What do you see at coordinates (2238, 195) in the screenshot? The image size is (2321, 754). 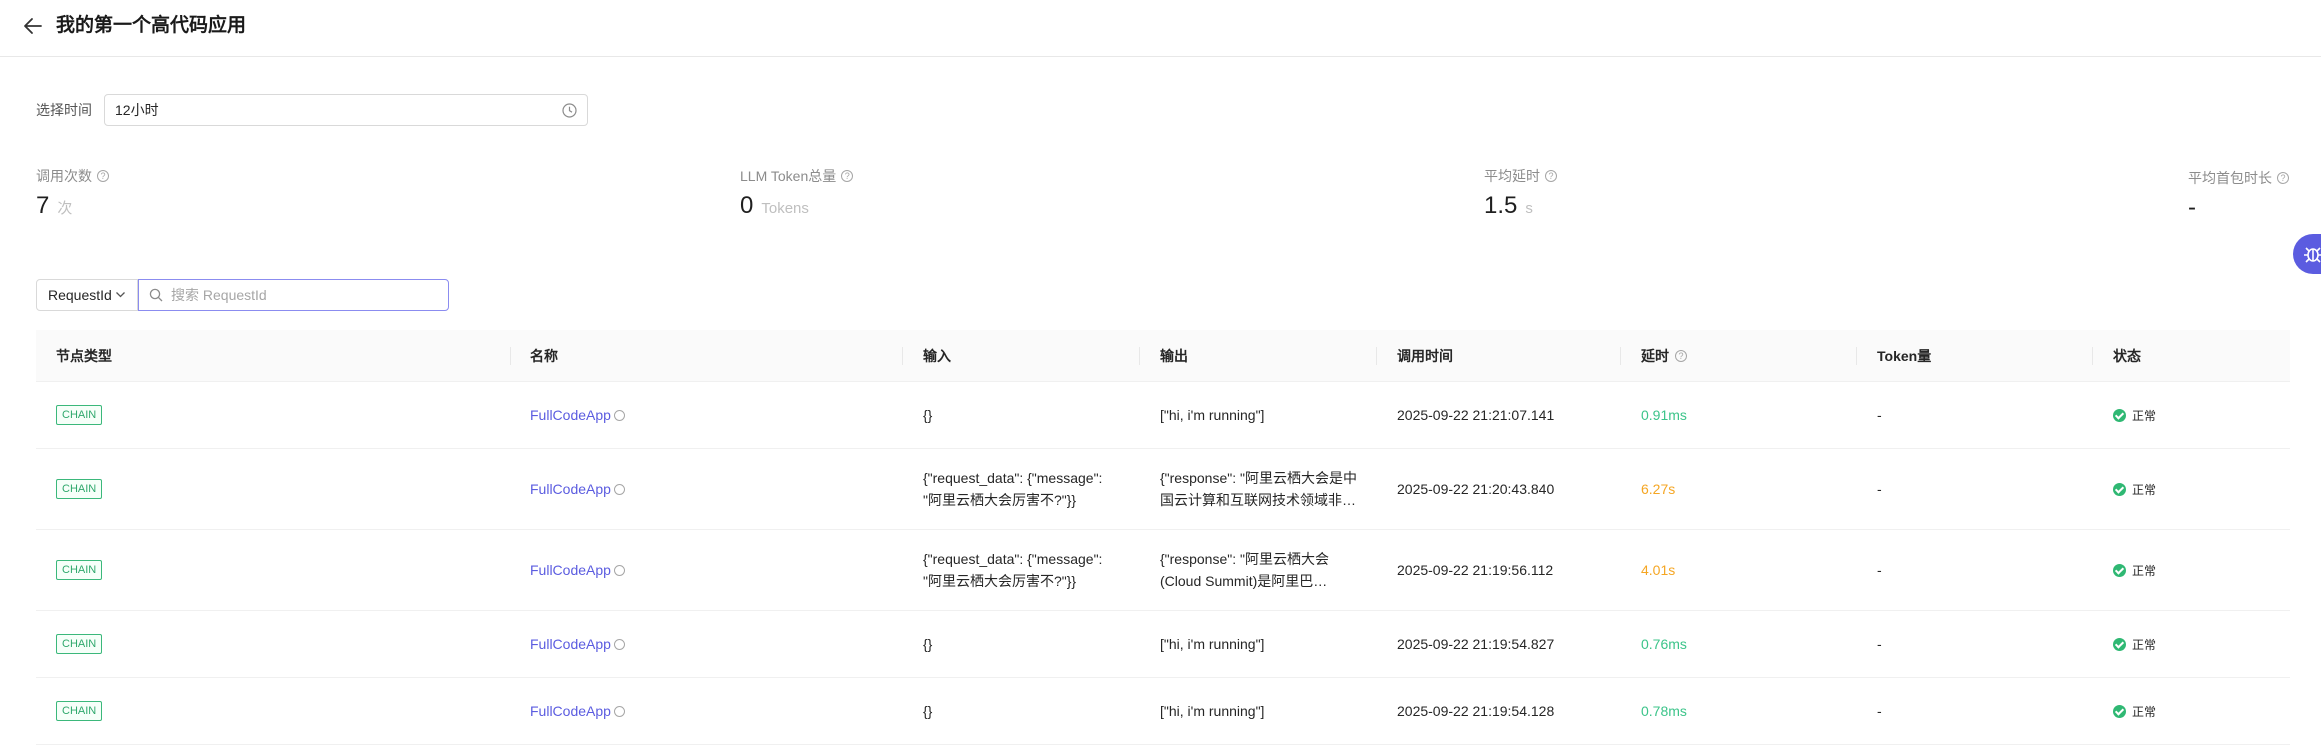 I see `stat-first-packet: 平均首包时长? -` at bounding box center [2238, 195].